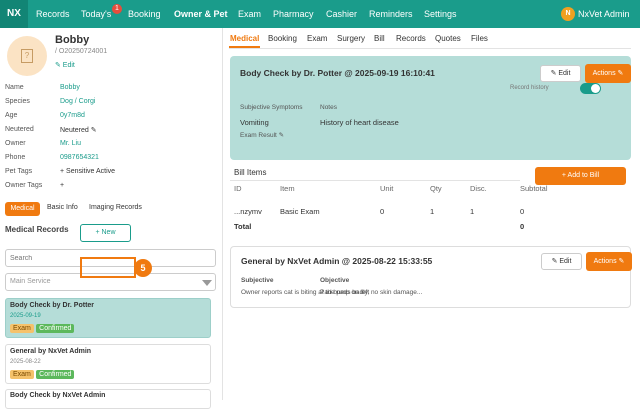 Image resolution: width=640 pixels, height=409 pixels. What do you see at coordinates (379, 38) in the screenshot?
I see `right-tab-bill: Bill` at bounding box center [379, 38].